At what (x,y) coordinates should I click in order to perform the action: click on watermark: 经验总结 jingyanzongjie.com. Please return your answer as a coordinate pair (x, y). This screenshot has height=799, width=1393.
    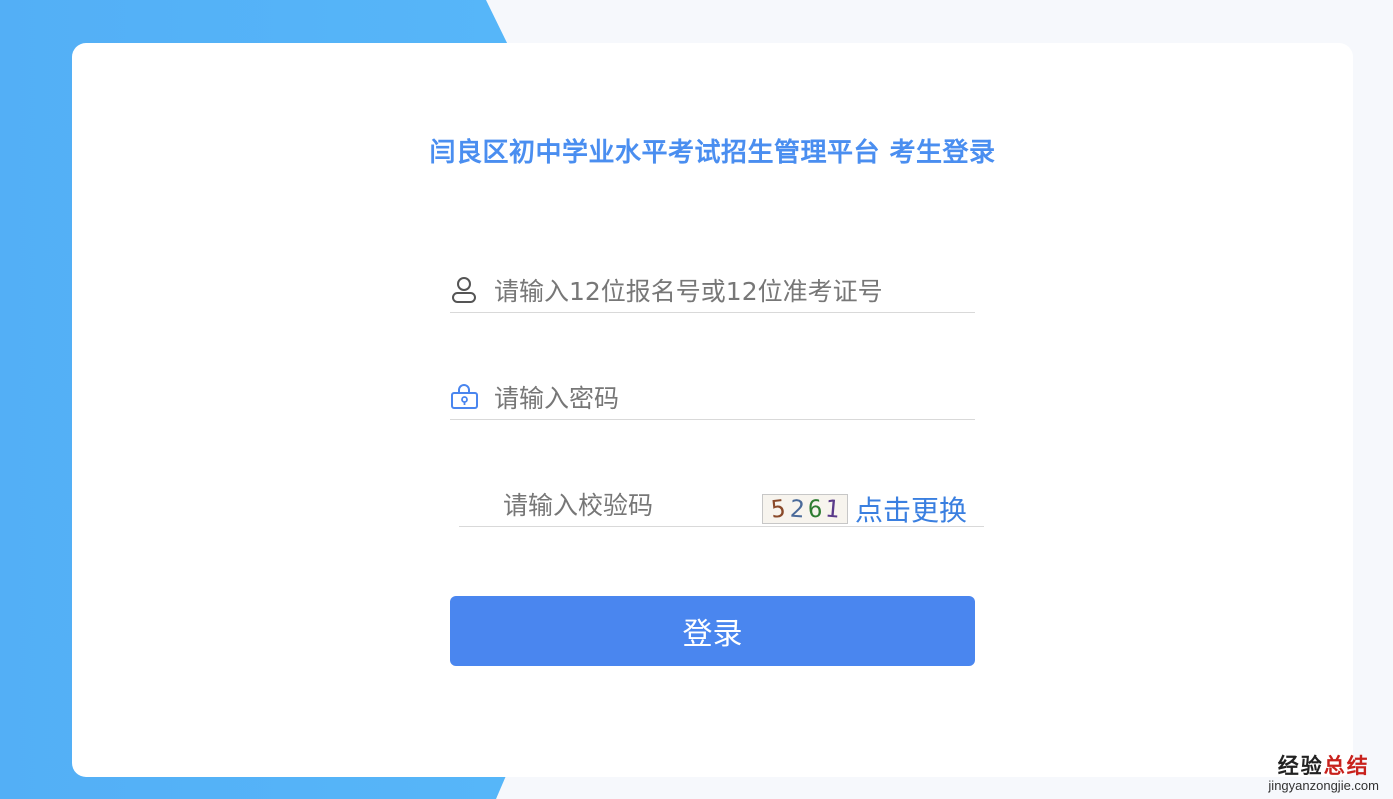
    Looking at the image, I should click on (1323, 771).